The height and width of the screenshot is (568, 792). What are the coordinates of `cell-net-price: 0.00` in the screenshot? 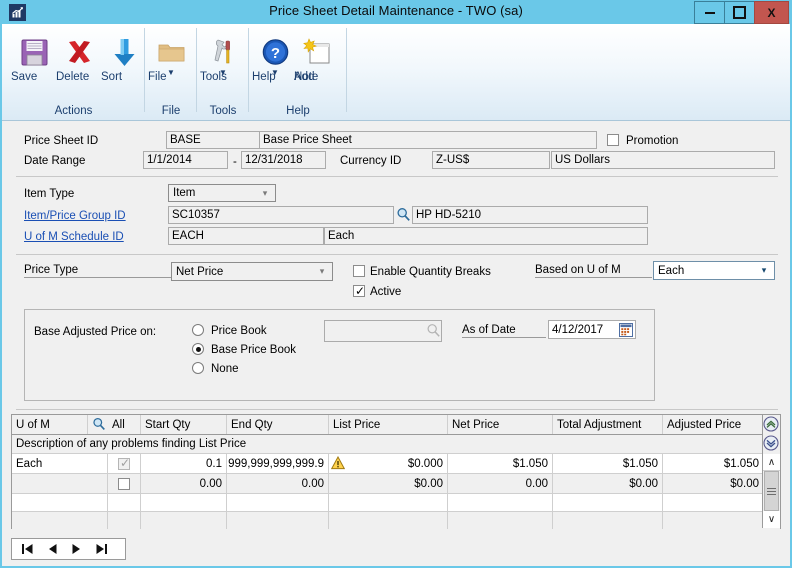 It's located at (500, 483).